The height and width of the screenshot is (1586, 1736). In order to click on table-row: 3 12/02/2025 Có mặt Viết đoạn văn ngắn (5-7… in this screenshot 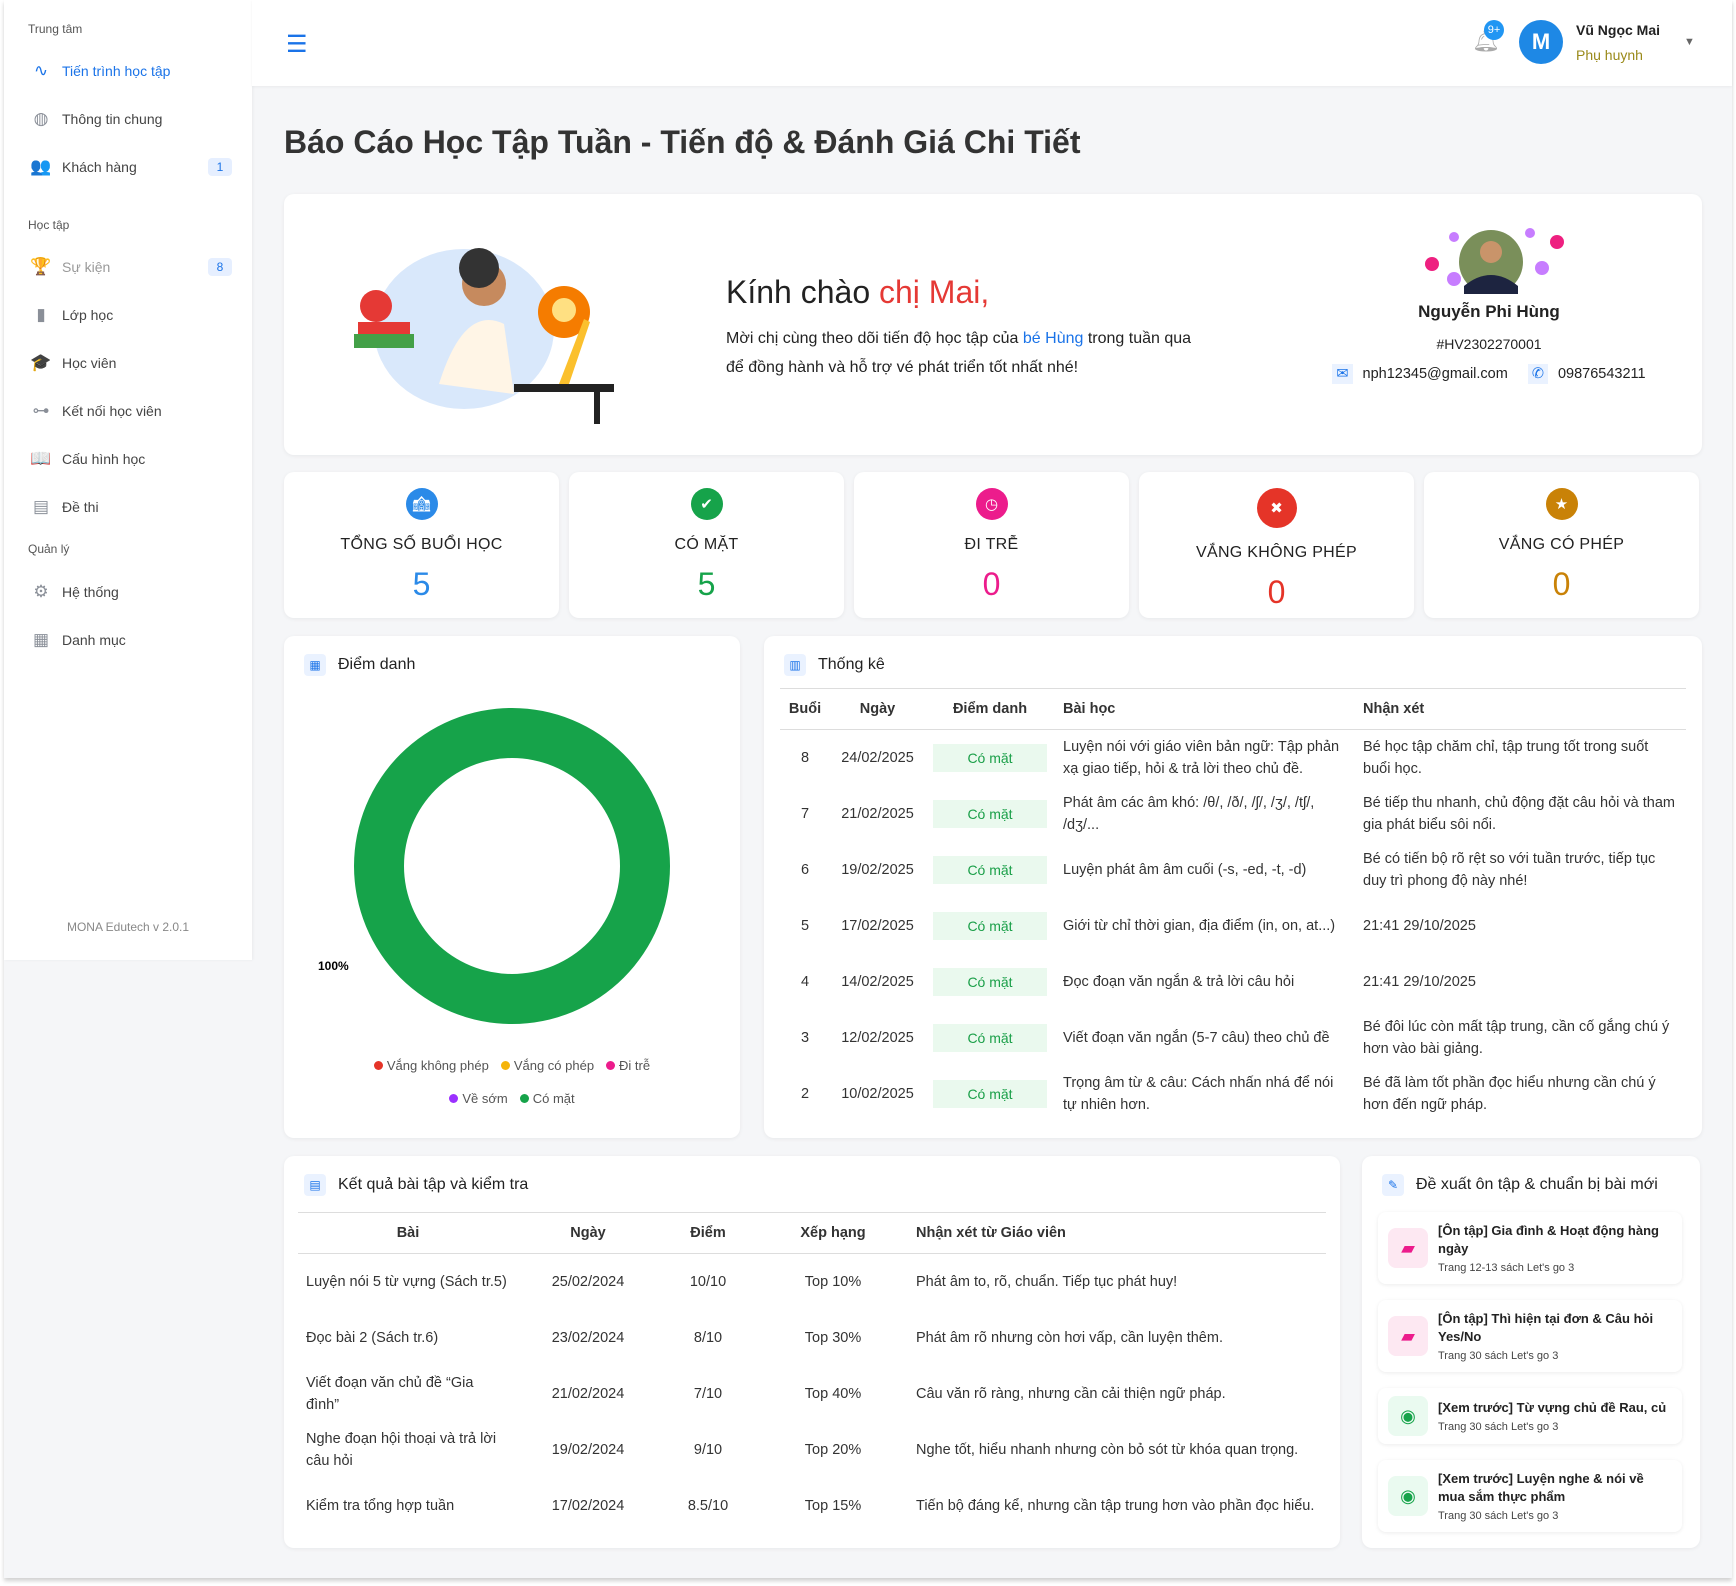, I will do `click(1233, 1038)`.